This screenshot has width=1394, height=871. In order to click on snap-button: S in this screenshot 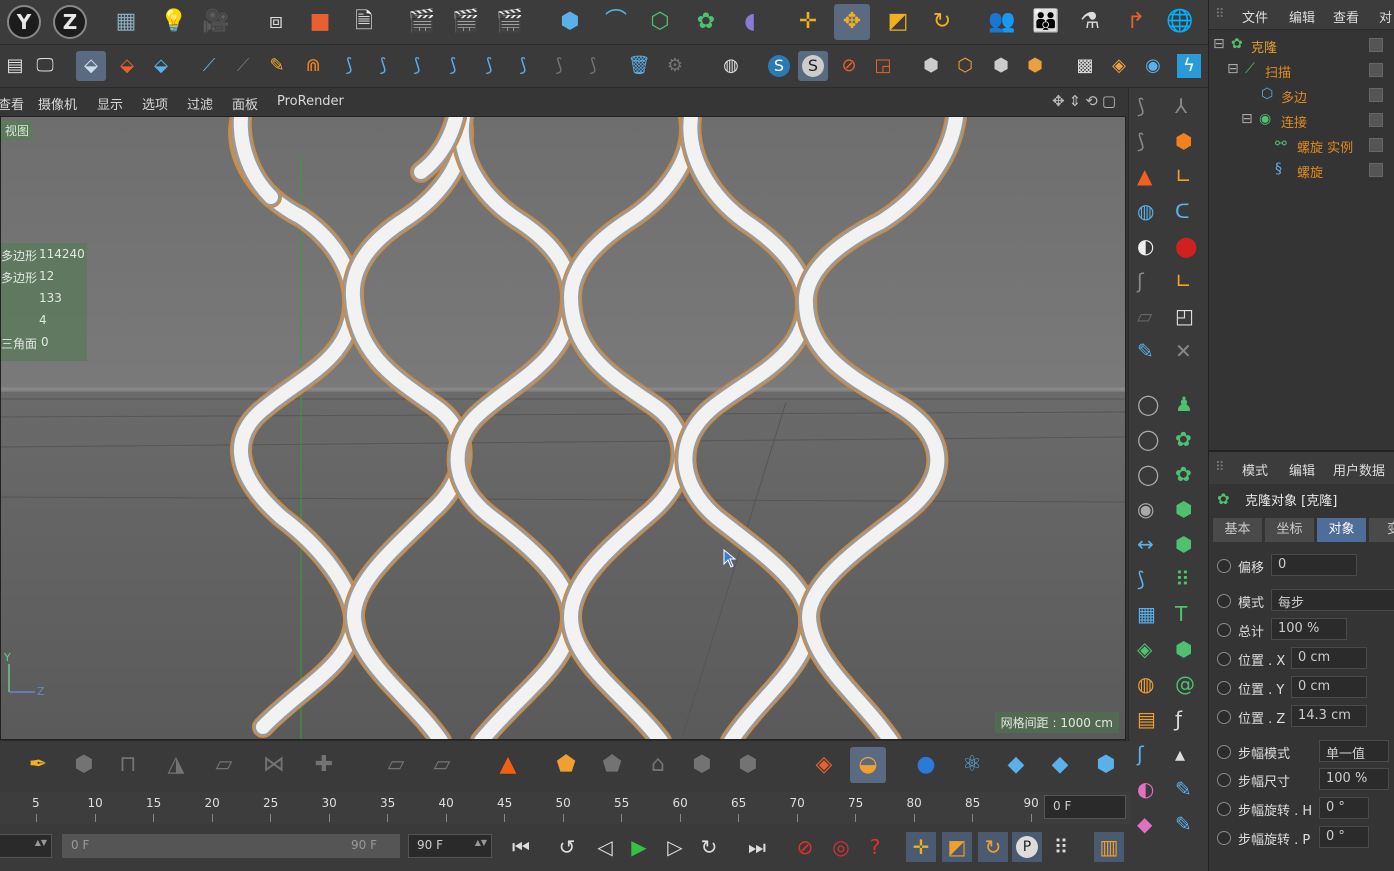, I will do `click(779, 66)`.